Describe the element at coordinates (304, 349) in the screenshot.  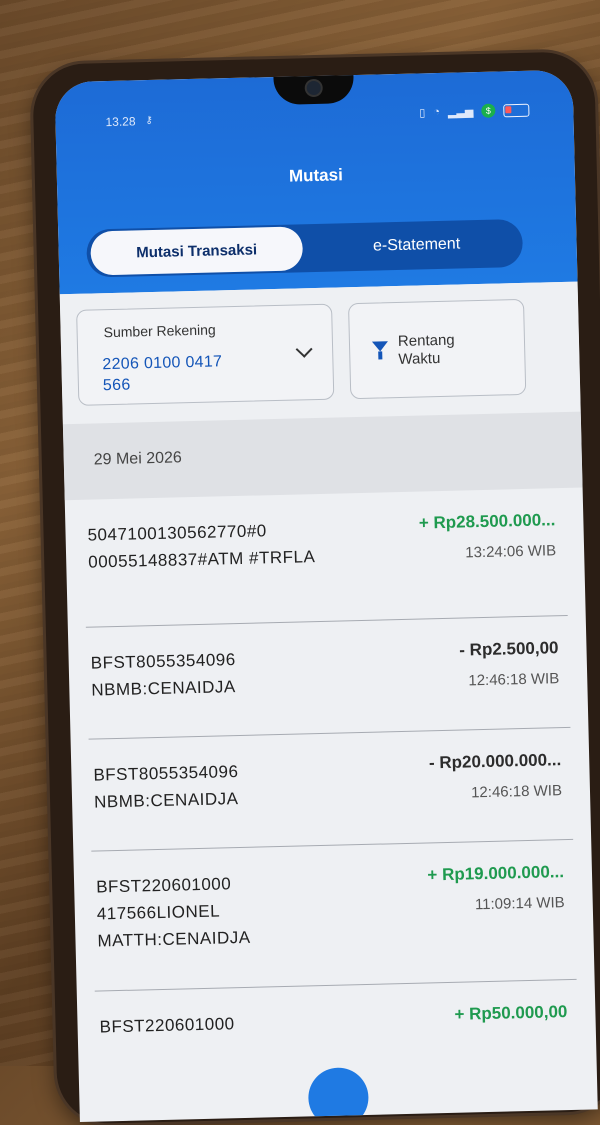
I see `chevron-down-icon` at that location.